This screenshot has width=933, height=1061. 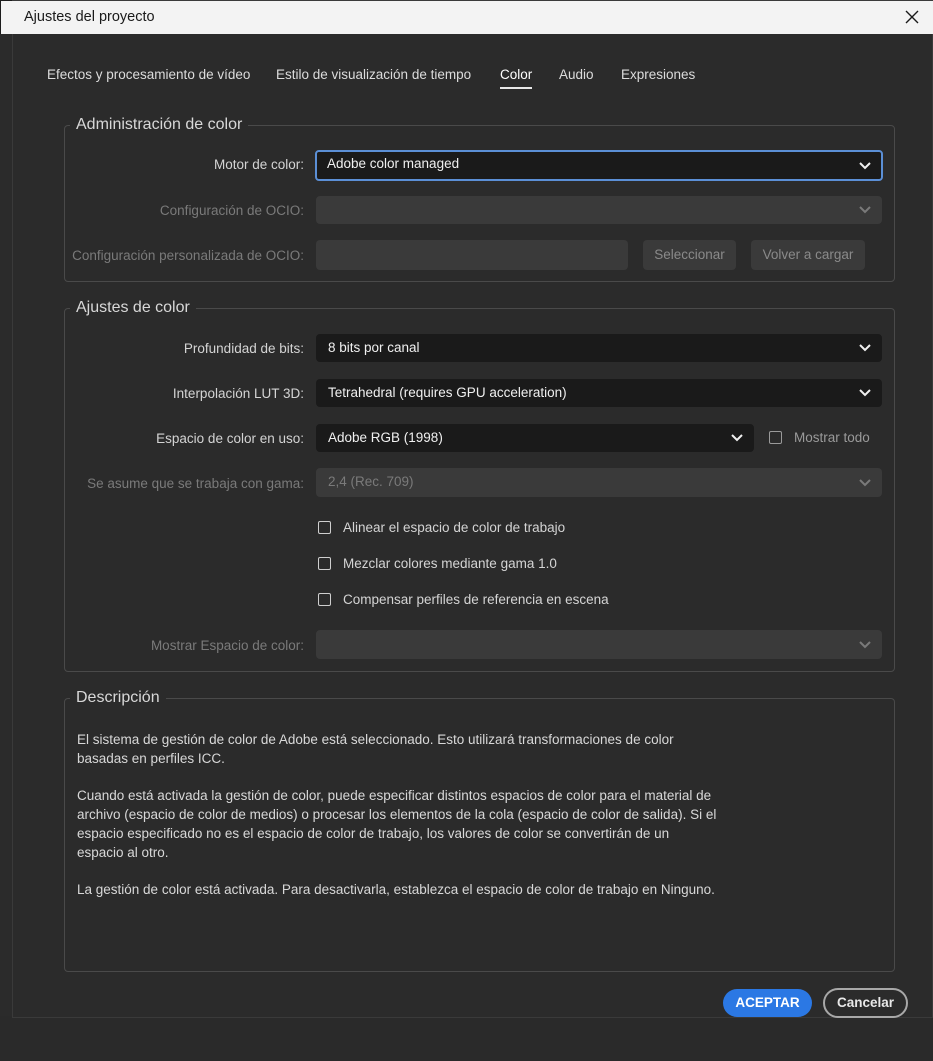 What do you see at coordinates (374, 347) in the screenshot?
I see `bit-depth-value: 8 bits por canal` at bounding box center [374, 347].